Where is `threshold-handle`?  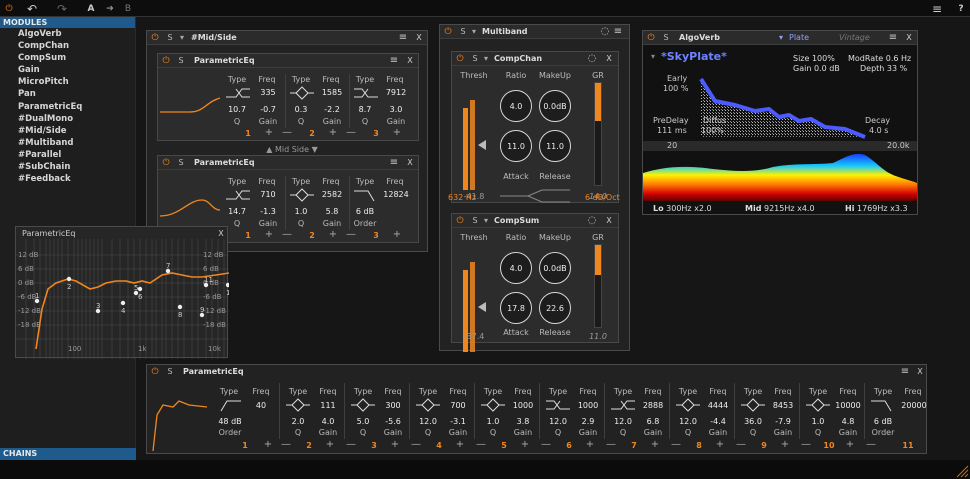
threshold-handle is located at coordinates (482, 145).